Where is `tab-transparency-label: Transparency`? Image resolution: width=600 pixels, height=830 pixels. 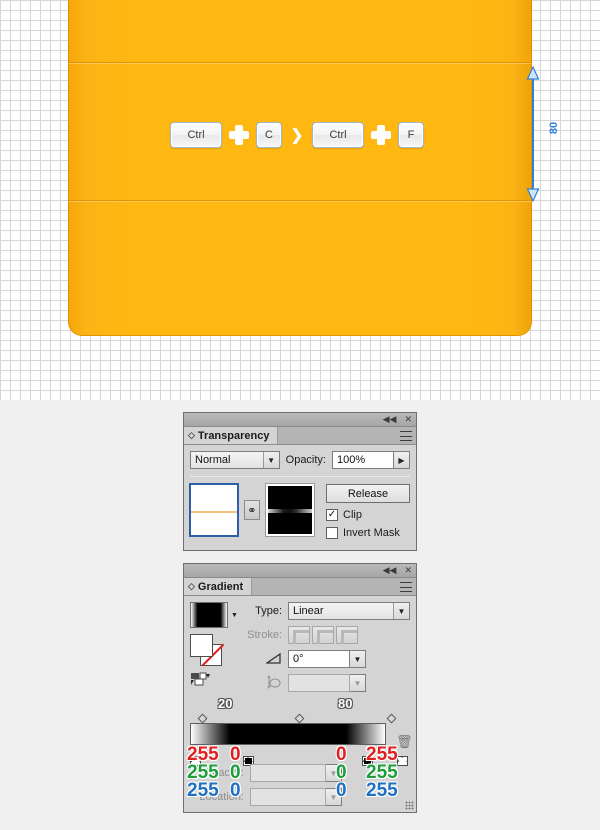 tab-transparency-label: Transparency is located at coordinates (233, 435).